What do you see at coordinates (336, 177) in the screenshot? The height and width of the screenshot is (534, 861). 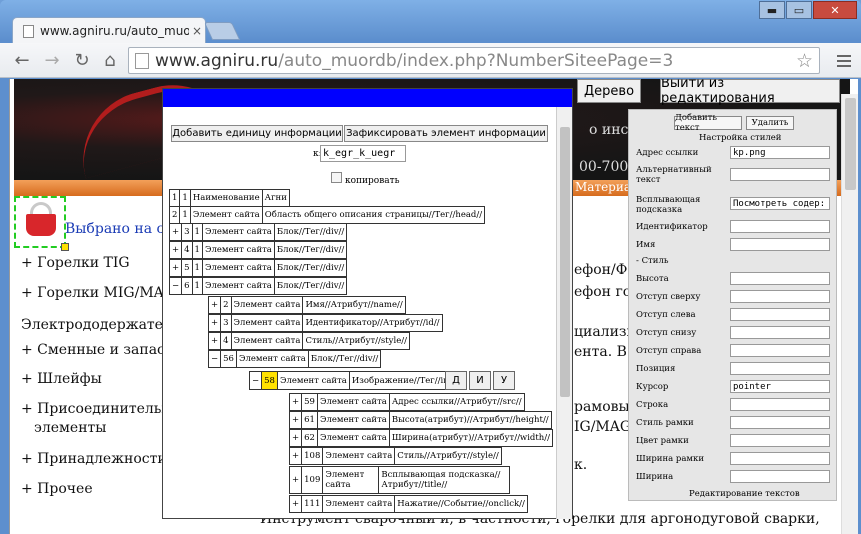 I see `copy-checkbox` at bounding box center [336, 177].